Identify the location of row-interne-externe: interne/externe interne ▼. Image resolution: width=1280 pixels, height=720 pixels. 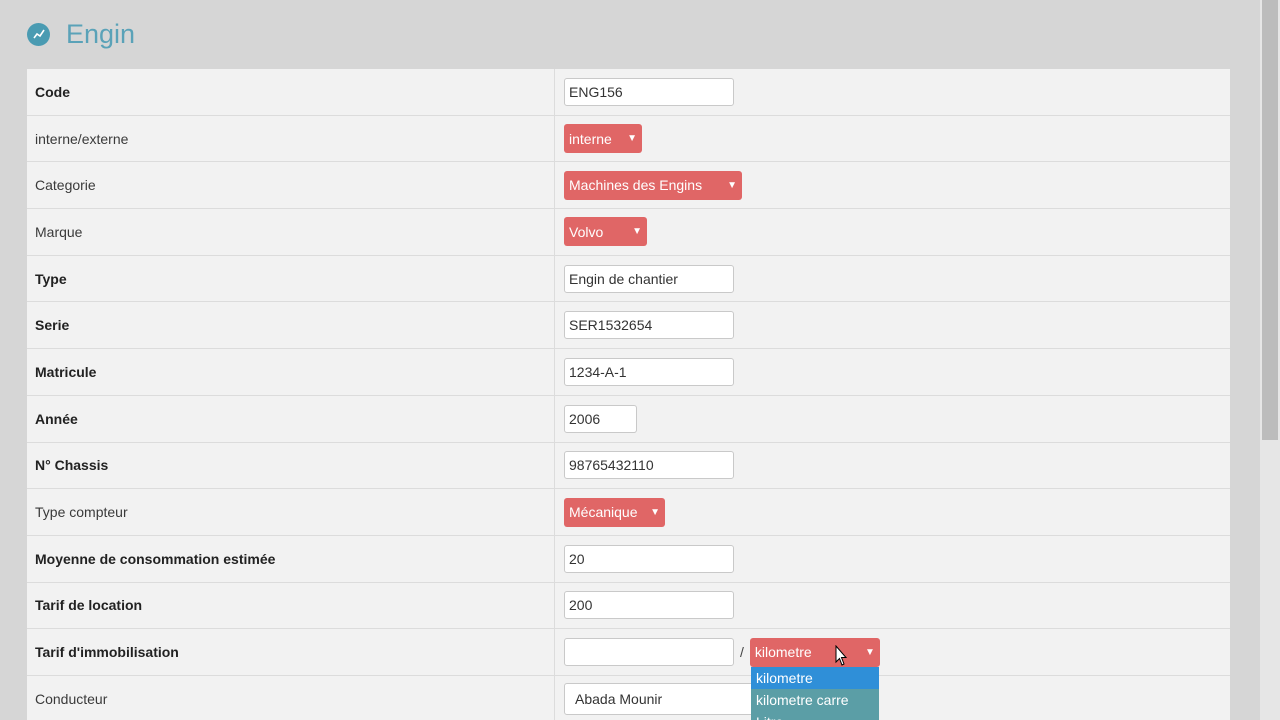
(628, 139).